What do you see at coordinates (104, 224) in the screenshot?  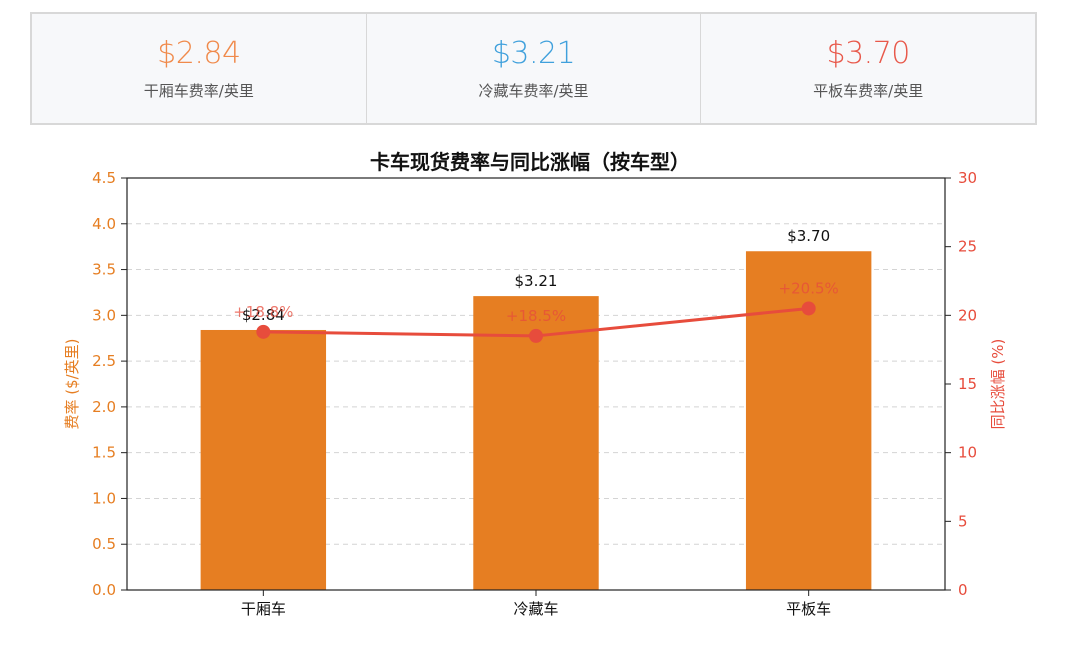 I see `y-tick-label: 4.0` at bounding box center [104, 224].